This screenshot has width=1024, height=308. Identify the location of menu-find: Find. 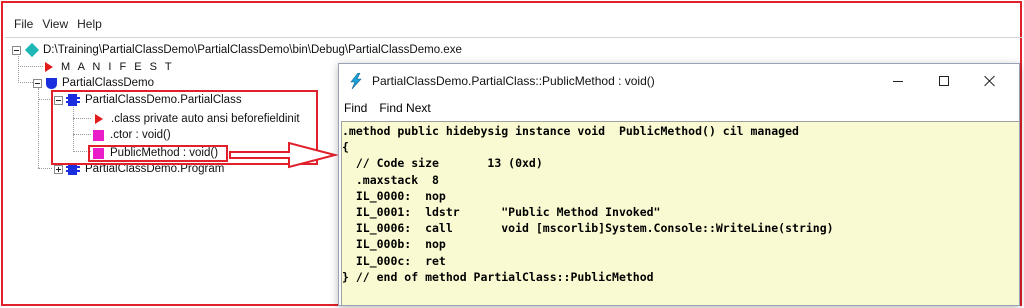
(355, 108).